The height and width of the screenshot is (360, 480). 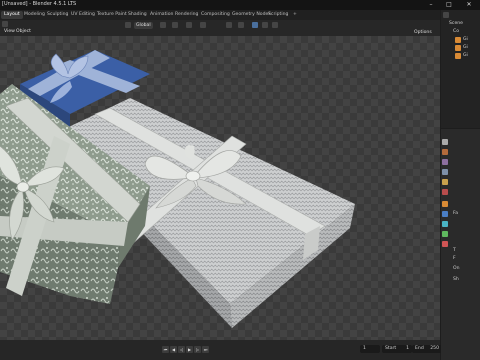 What do you see at coordinates (454, 250) in the screenshot?
I see `props-label-2: T` at bounding box center [454, 250].